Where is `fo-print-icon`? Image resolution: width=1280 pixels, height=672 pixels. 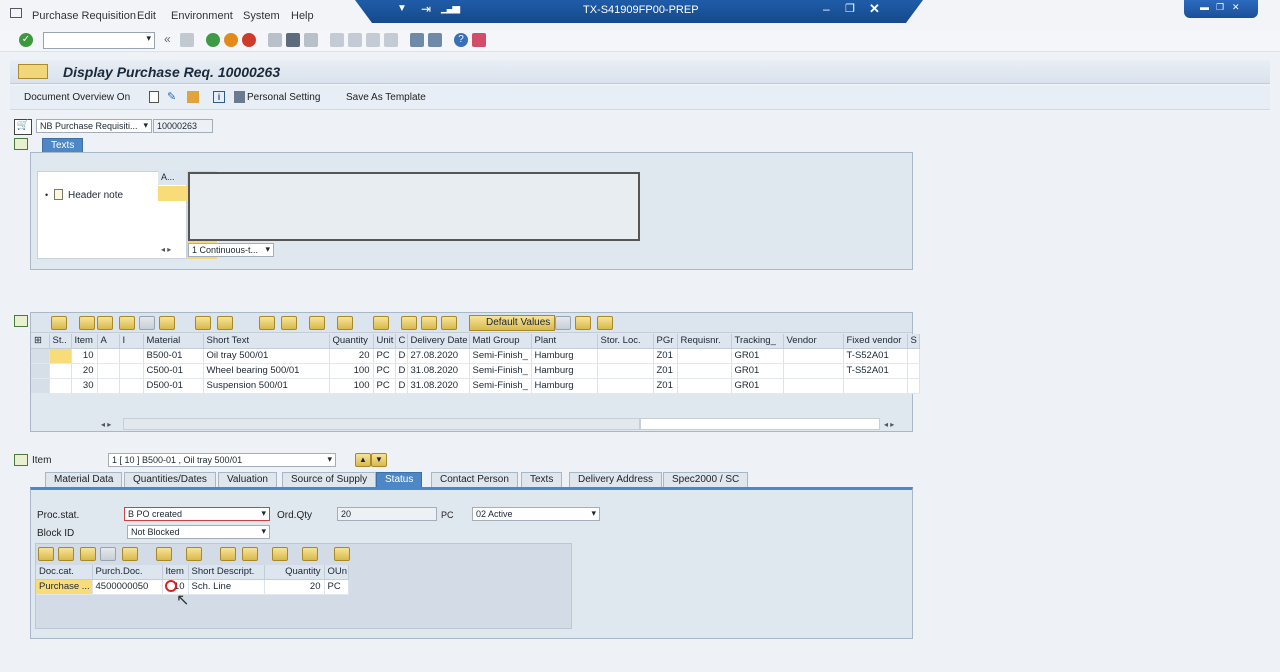
fo-print-icon is located at coordinates (228, 554).